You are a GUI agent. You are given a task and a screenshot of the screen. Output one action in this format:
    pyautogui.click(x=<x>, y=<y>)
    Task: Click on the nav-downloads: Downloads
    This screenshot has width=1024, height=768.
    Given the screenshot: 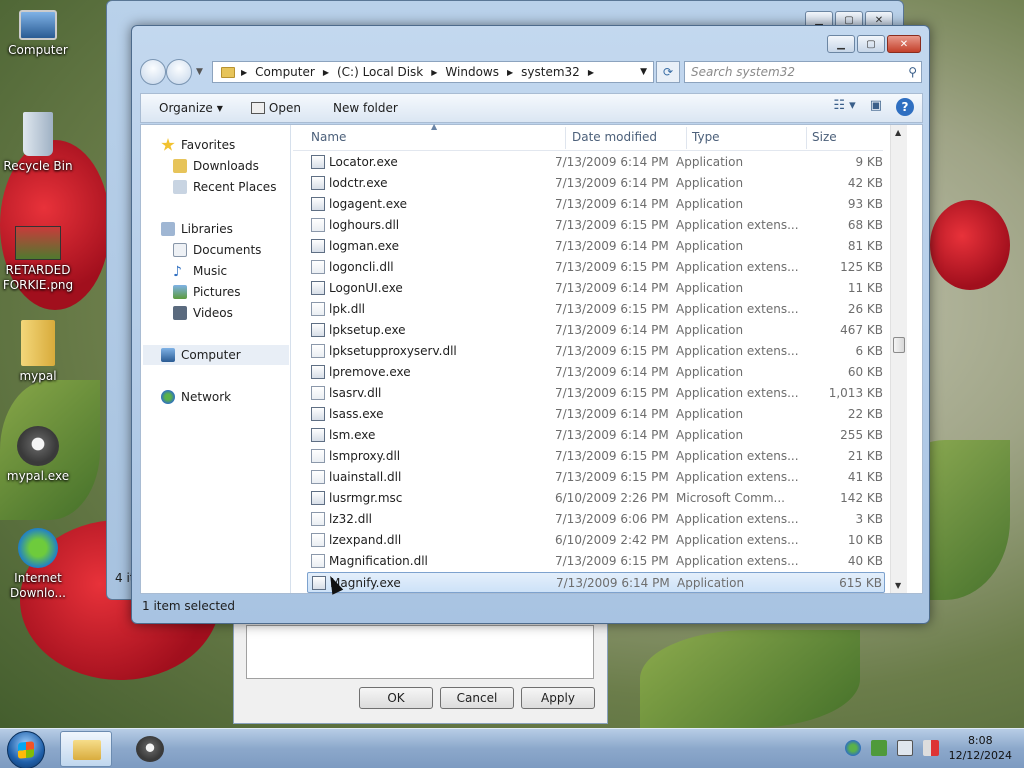 What is the action you would take?
    pyautogui.click(x=216, y=166)
    